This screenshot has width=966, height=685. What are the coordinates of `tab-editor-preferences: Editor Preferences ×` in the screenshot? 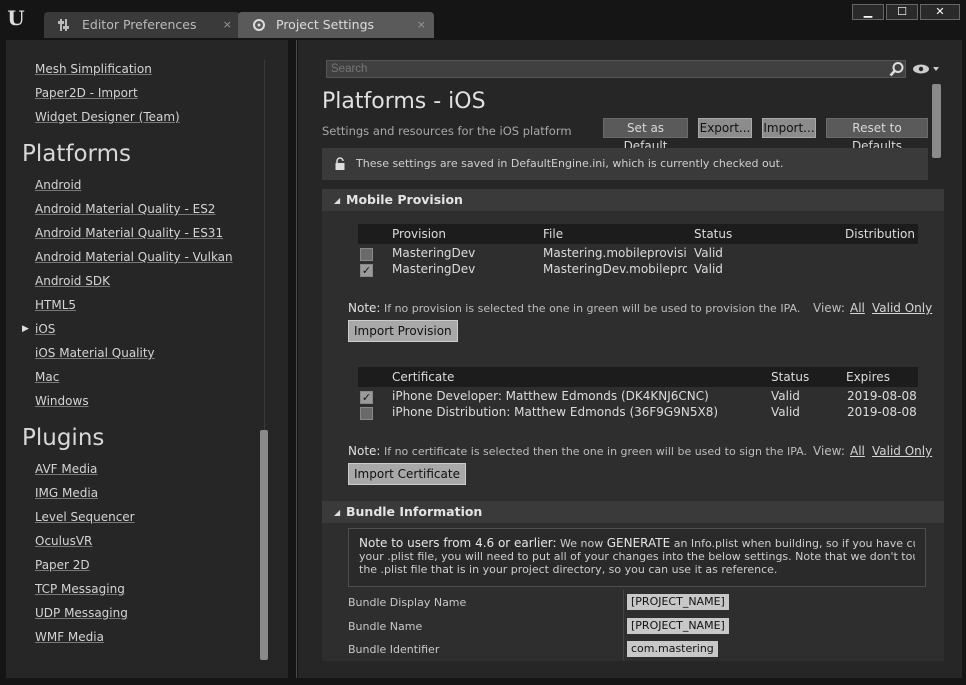 It's located at (142, 25).